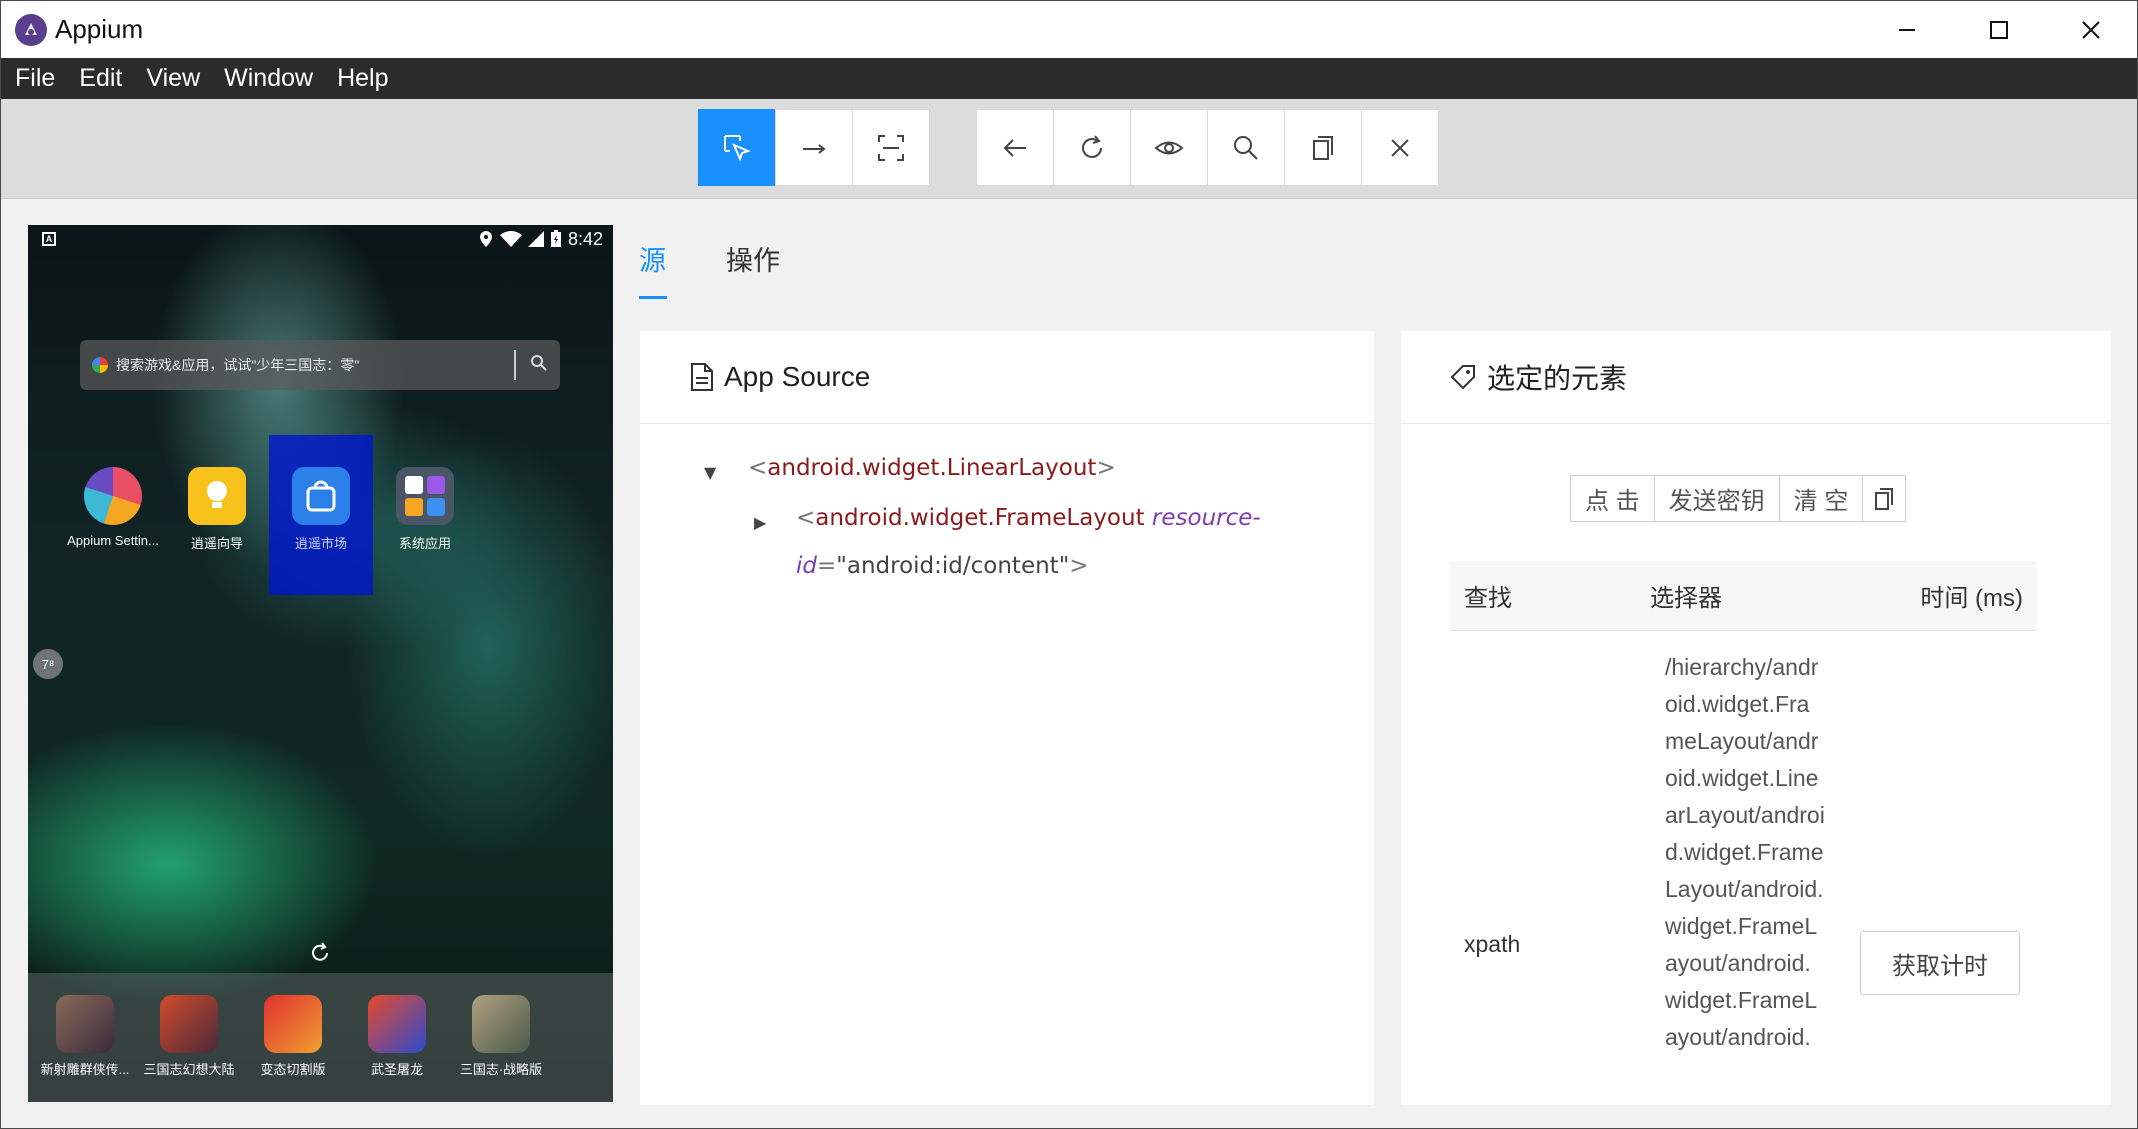  I want to click on copy-icon, so click(1884, 498).